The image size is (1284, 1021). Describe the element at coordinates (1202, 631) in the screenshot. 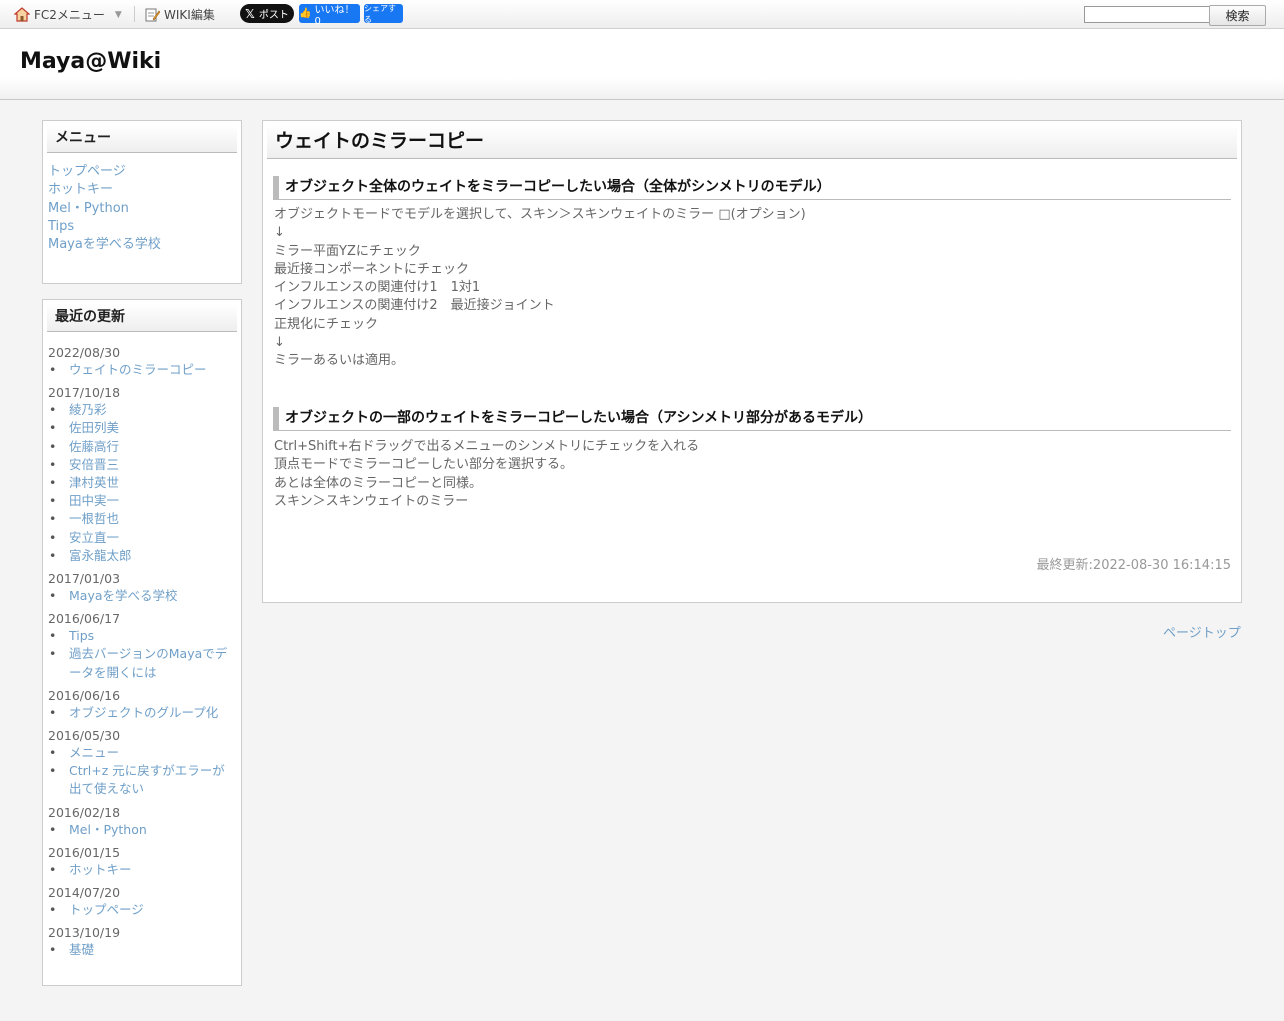

I see `page-top-link: ページトップ` at that location.